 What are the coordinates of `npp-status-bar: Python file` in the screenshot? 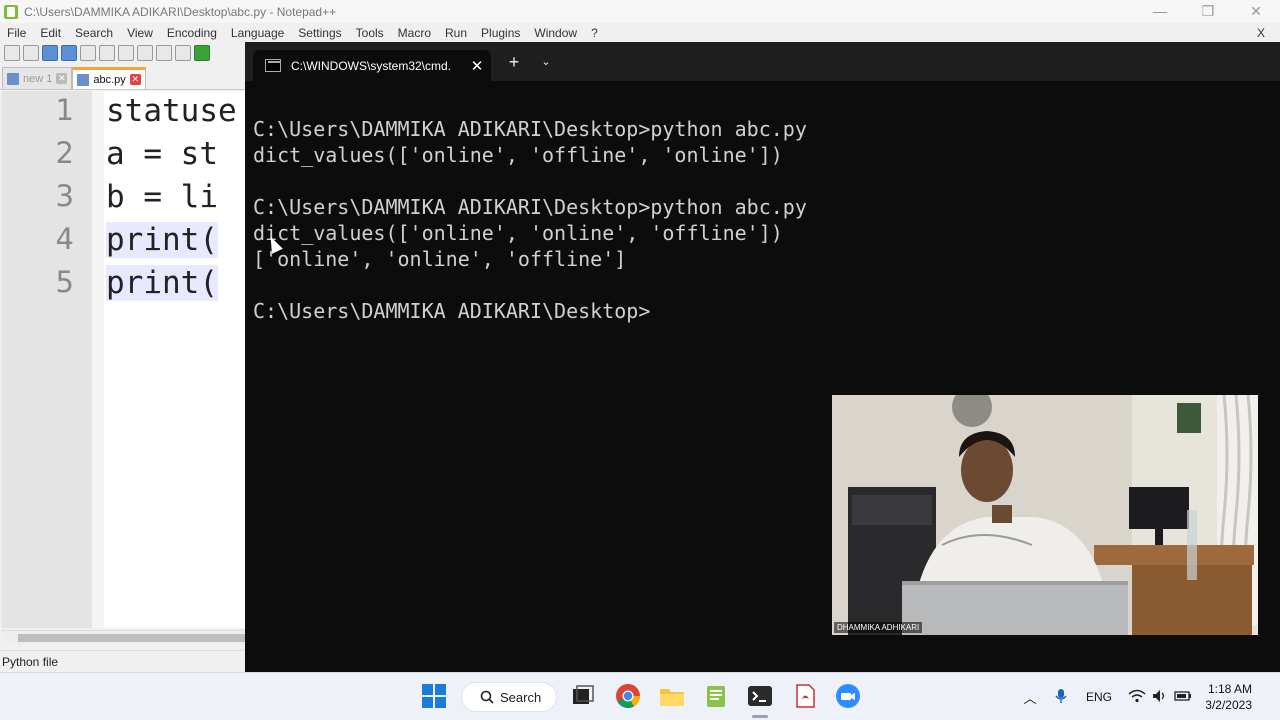 It's located at (122, 661).